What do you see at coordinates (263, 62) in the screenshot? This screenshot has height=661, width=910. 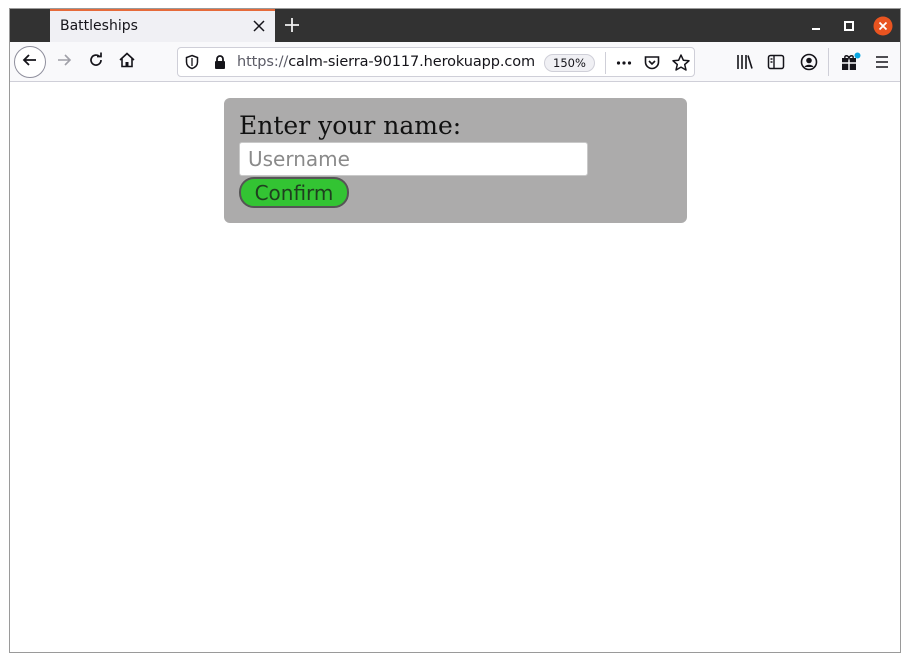 I see `url-scheme: https://` at bounding box center [263, 62].